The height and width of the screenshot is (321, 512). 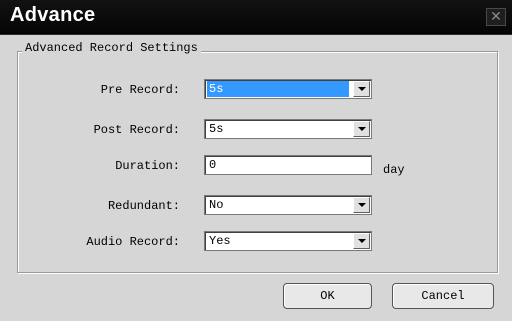 What do you see at coordinates (394, 170) in the screenshot?
I see `duration-unit: day` at bounding box center [394, 170].